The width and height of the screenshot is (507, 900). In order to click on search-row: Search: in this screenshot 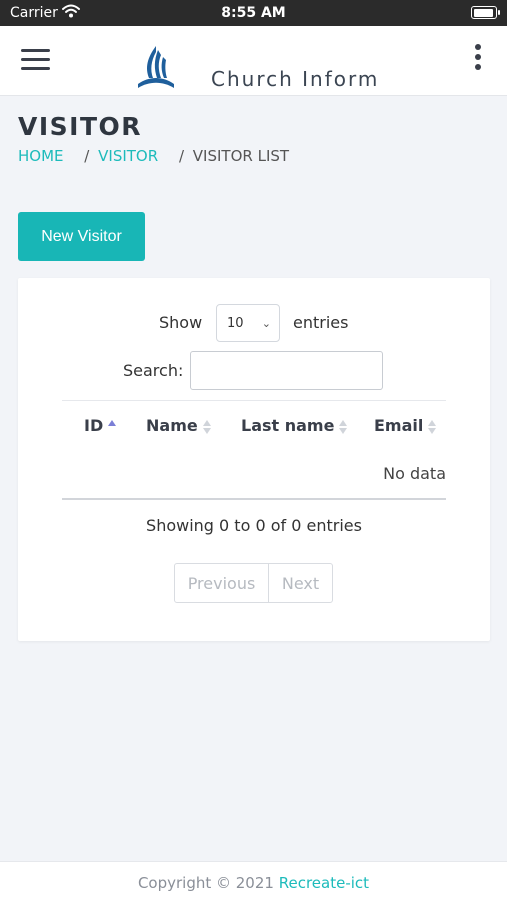, I will do `click(254, 370)`.